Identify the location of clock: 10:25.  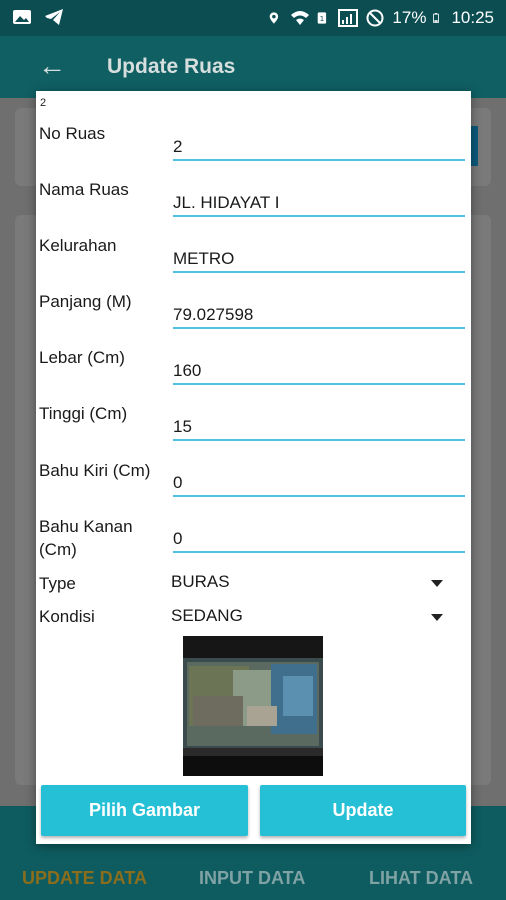
(472, 17).